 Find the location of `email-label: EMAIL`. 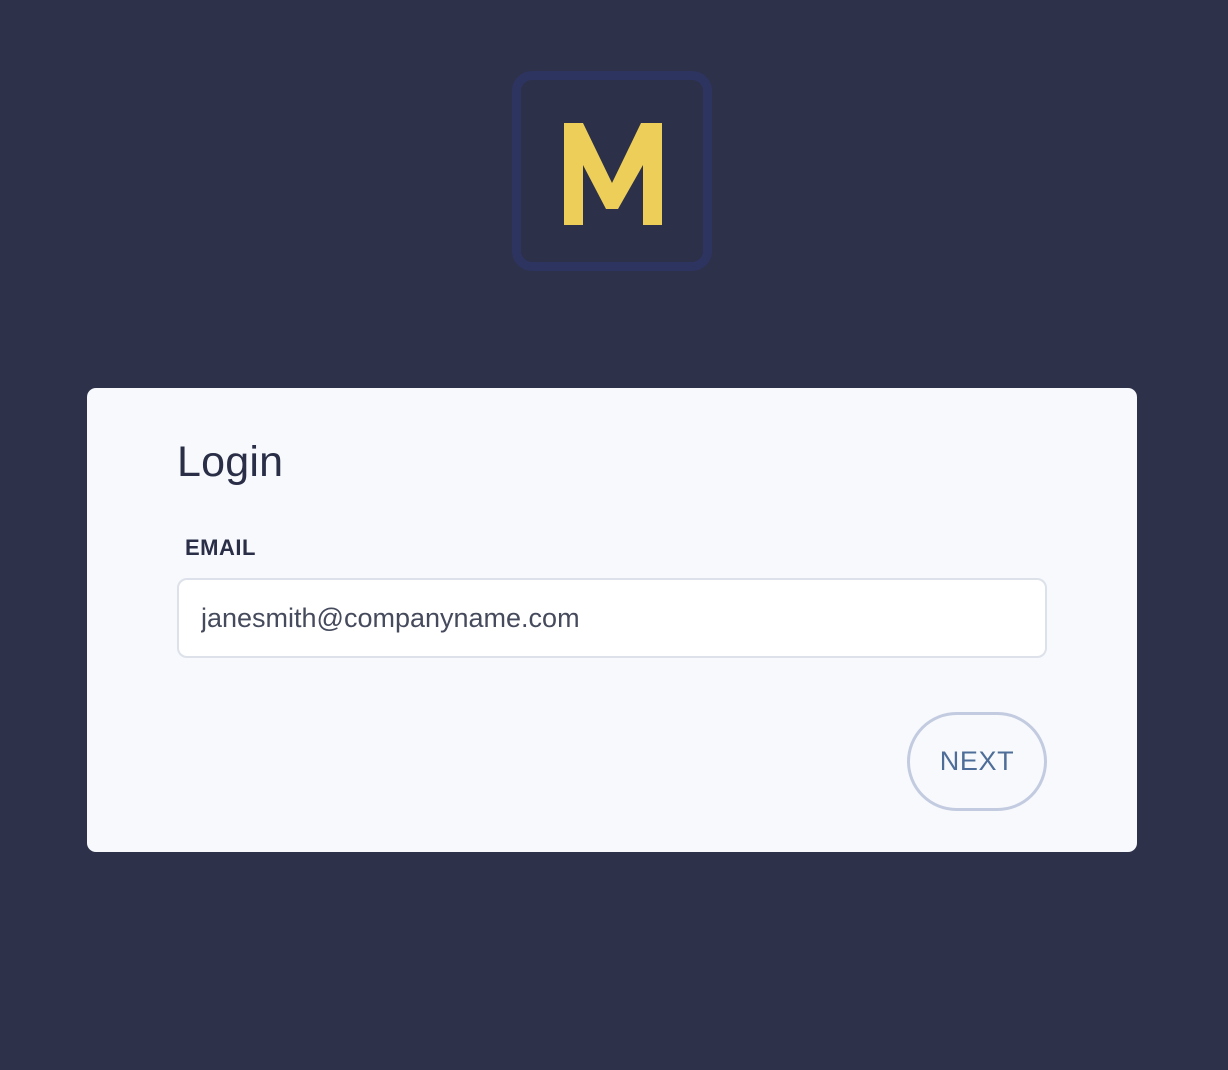

email-label: EMAIL is located at coordinates (220, 547).